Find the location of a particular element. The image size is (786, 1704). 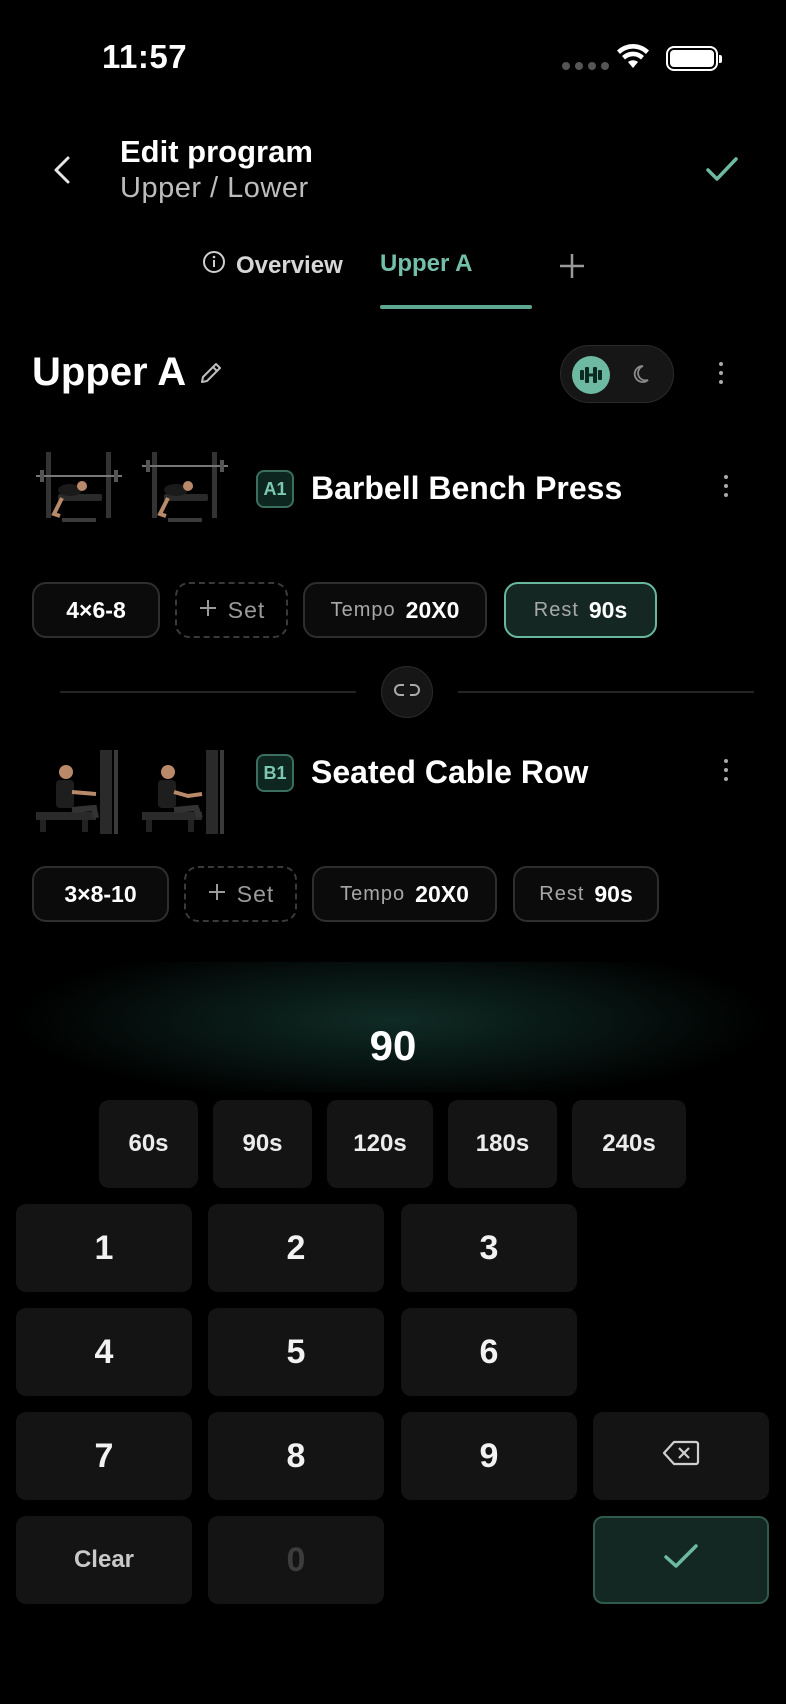

moon-icon is located at coordinates (644, 376).